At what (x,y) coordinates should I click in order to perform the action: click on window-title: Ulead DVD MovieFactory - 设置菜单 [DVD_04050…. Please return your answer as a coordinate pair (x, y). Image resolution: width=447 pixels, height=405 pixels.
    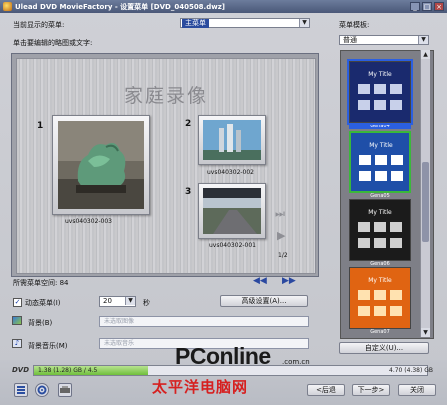
    Looking at the image, I should click on (120, 7).